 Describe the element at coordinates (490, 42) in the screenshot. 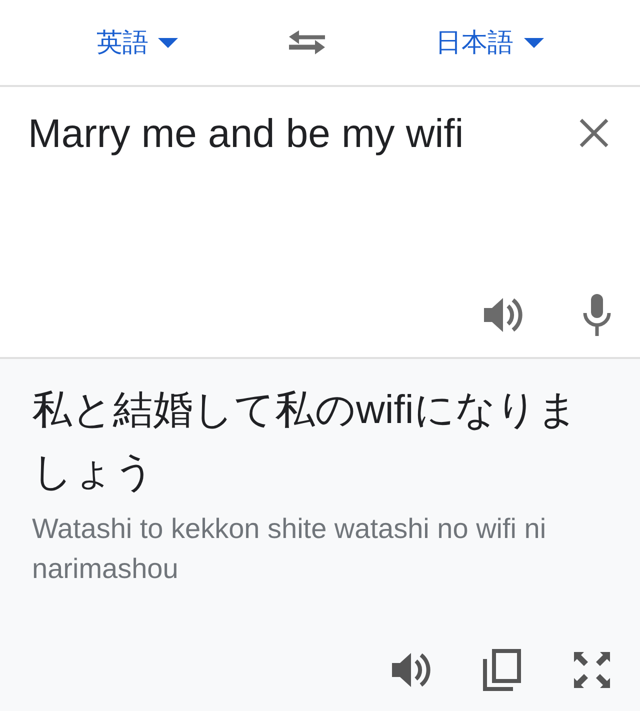

I see `target-language-button: 日本語` at that location.